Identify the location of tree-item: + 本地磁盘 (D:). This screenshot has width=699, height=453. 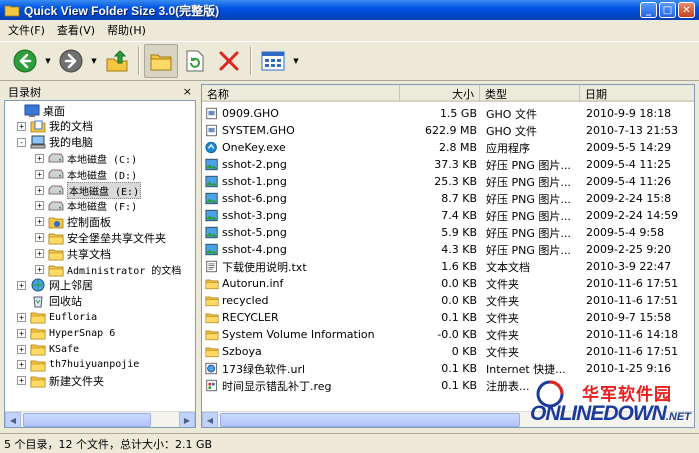
(86, 174).